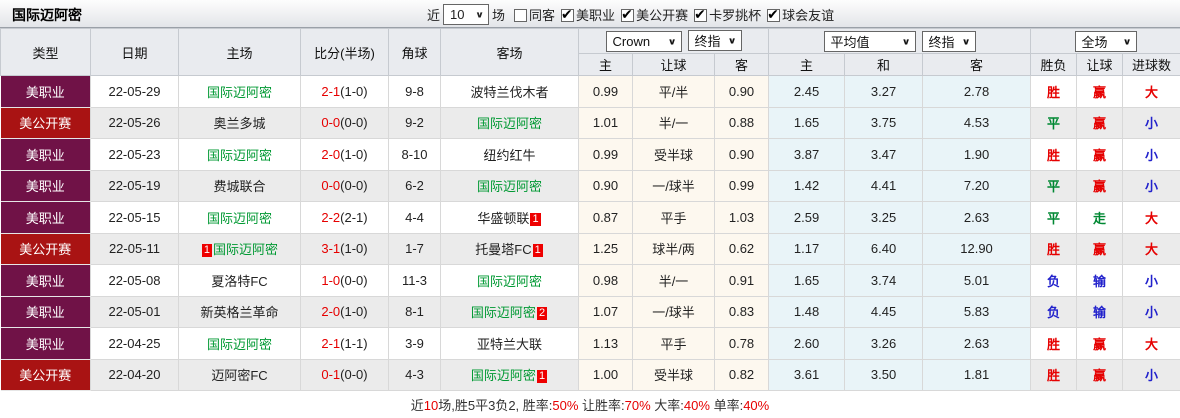  What do you see at coordinates (331, 217) in the screenshot?
I see `fulltime-score: 2-2` at bounding box center [331, 217].